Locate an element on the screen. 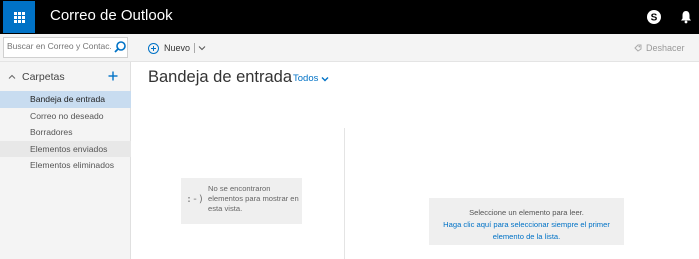  folders-header: Carpetas is located at coordinates (36, 77).